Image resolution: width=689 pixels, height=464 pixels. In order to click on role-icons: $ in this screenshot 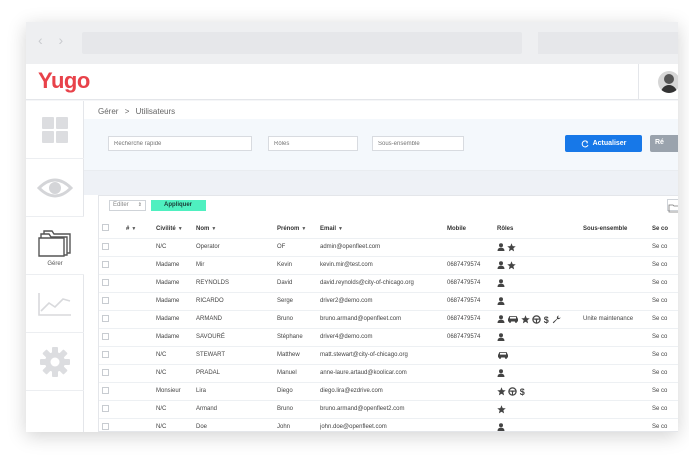, I will do `click(511, 391)`.